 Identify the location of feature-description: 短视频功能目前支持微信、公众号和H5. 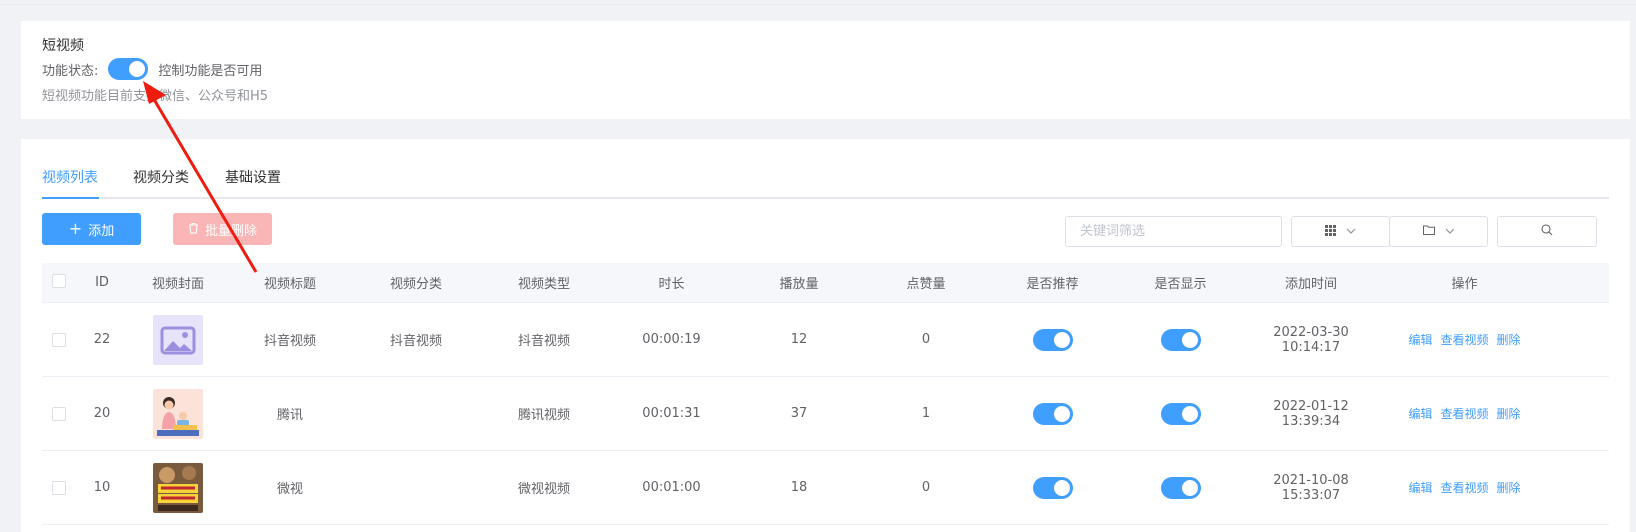
(155, 96).